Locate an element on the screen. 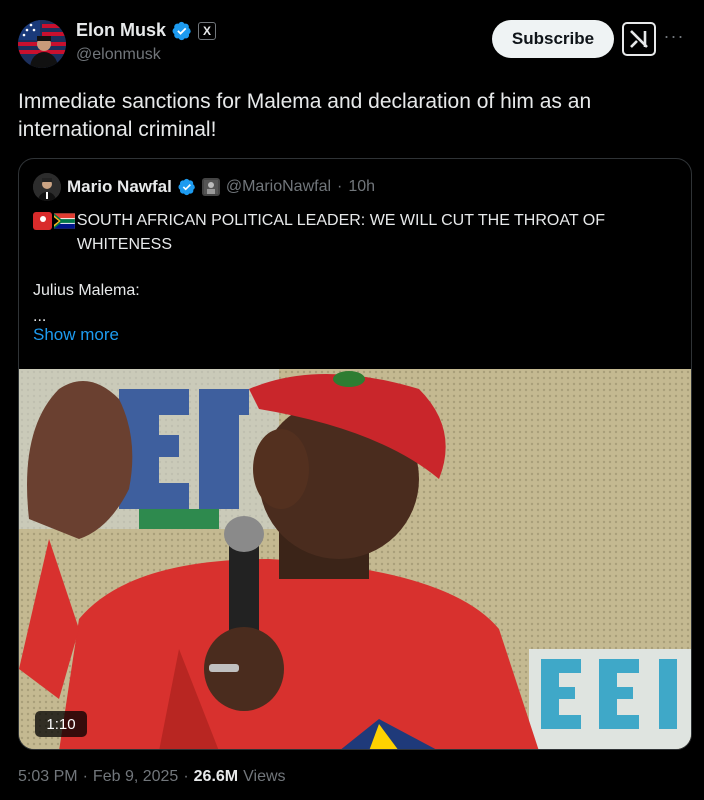  author-display-name: Elon Musk is located at coordinates (121, 30).